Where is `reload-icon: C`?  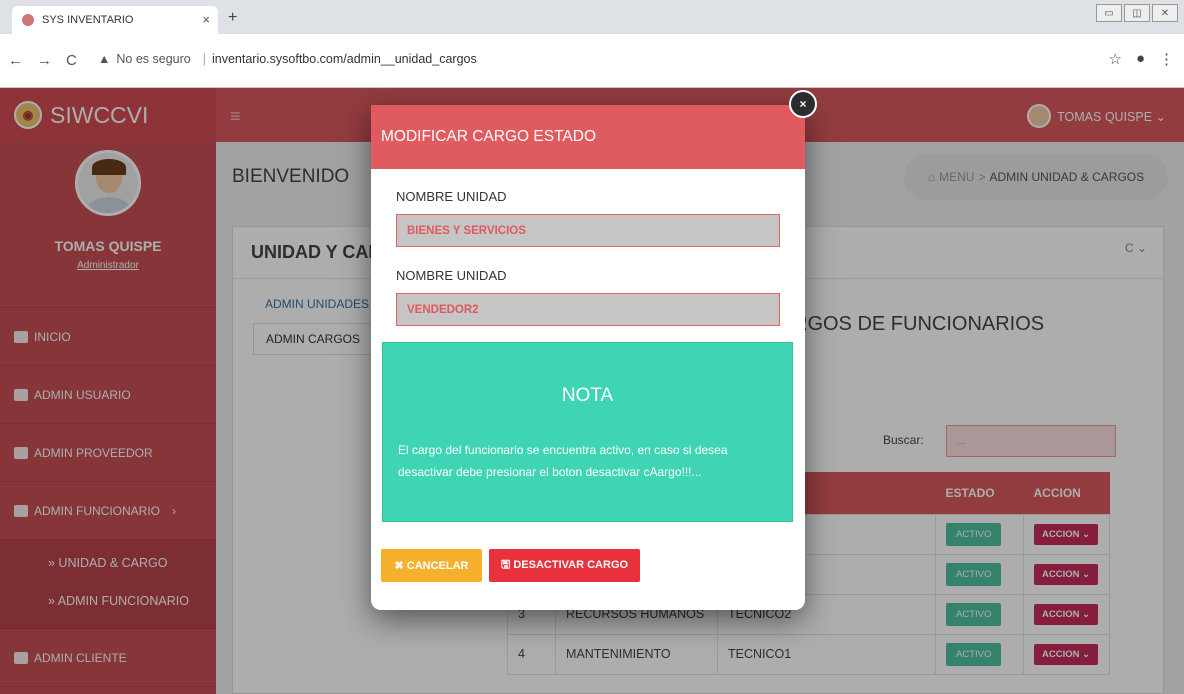 reload-icon: C is located at coordinates (71, 60).